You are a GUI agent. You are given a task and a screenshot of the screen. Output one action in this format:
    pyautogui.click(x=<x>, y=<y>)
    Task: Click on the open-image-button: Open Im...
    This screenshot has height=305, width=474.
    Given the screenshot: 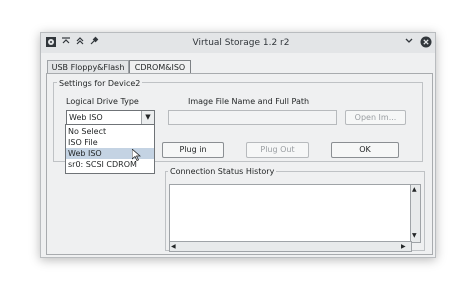 What is the action you would take?
    pyautogui.click(x=375, y=117)
    